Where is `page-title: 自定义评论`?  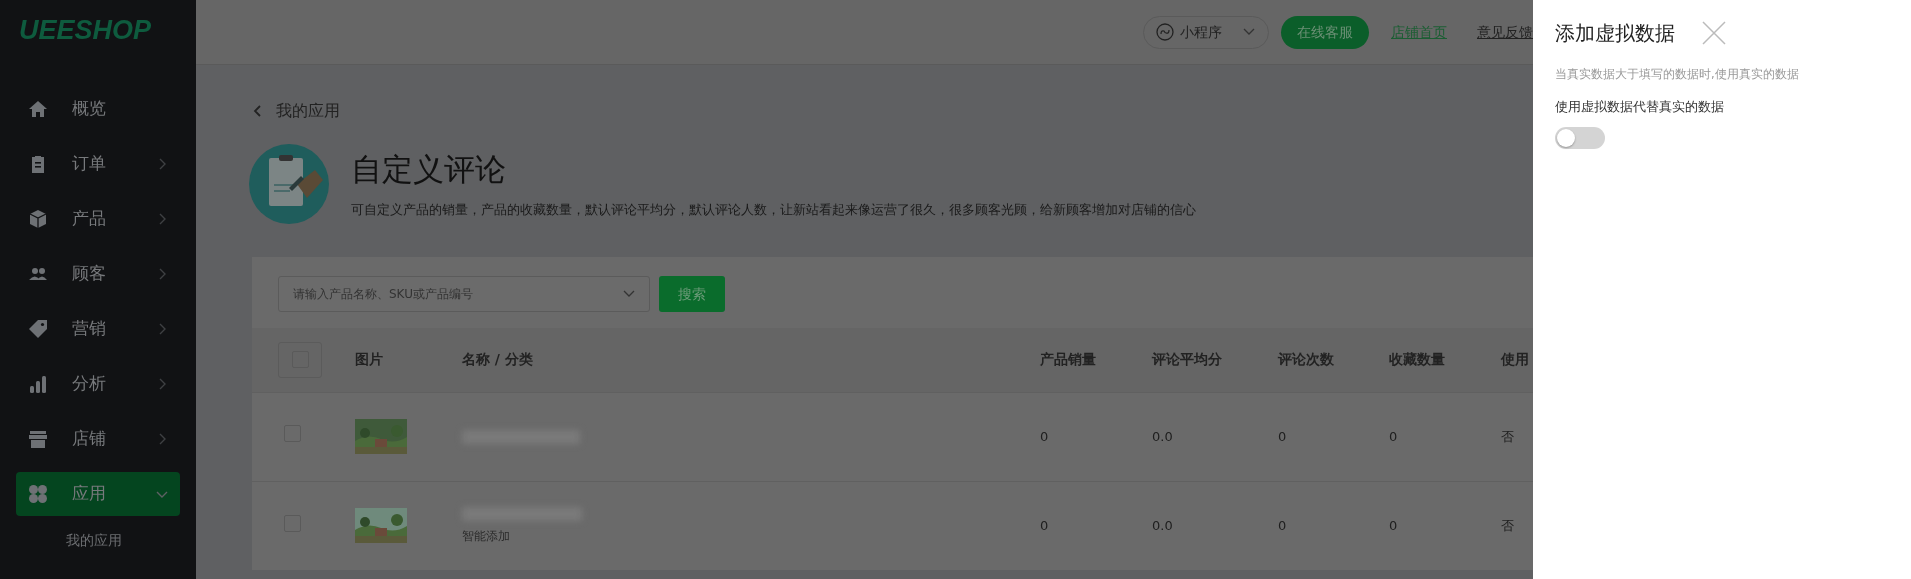 page-title: 自定义评论 is located at coordinates (429, 169).